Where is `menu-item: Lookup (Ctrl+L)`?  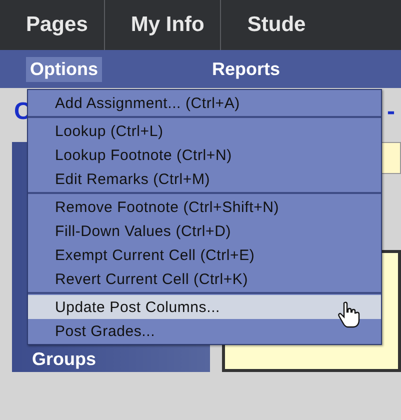
menu-item: Lookup (Ctrl+L) is located at coordinates (204, 131).